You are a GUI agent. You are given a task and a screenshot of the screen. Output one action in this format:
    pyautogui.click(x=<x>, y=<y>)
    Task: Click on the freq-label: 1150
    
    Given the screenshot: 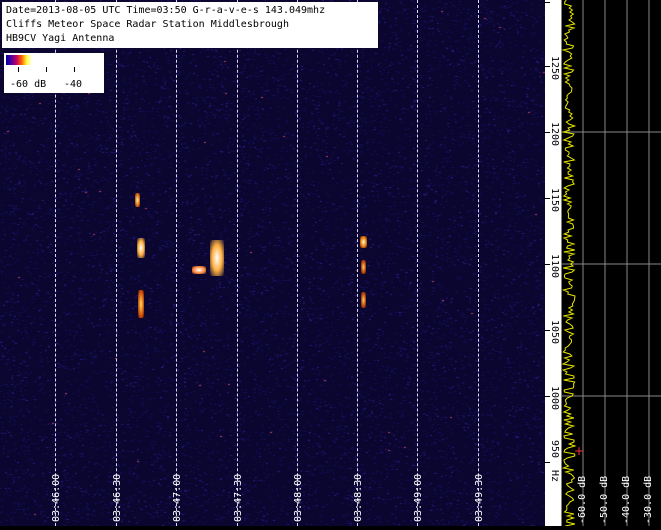 What is the action you would take?
    pyautogui.click(x=554, y=200)
    